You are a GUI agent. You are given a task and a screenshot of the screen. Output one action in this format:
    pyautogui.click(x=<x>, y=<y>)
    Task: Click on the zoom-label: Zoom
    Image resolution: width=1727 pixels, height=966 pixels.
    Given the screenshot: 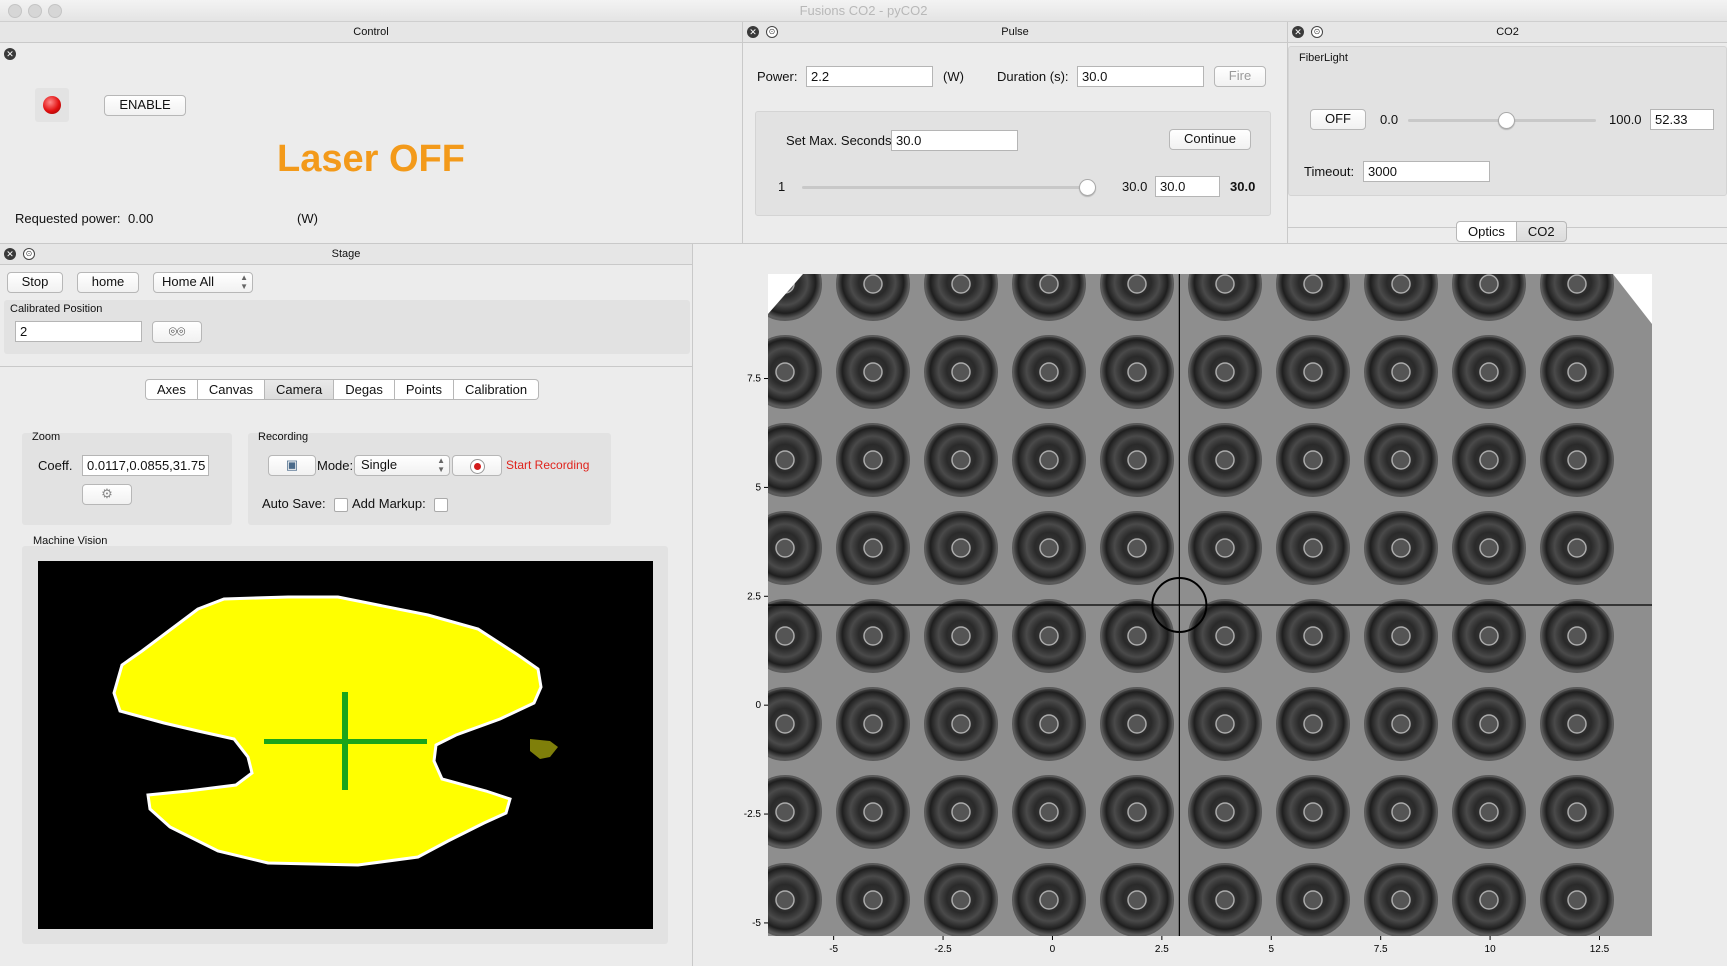 What is the action you would take?
    pyautogui.click(x=46, y=437)
    